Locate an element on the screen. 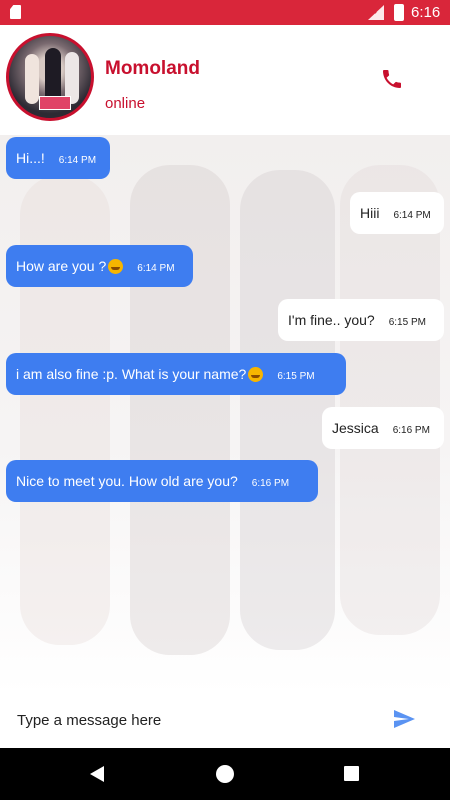 Image resolution: width=450 pixels, height=800 pixels. message-composer is located at coordinates (225, 720).